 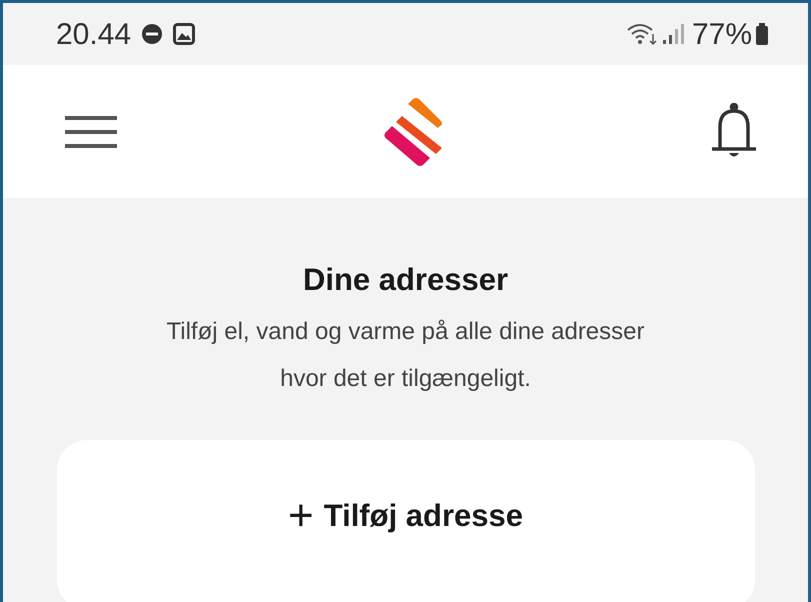 What do you see at coordinates (94, 34) in the screenshot?
I see `status-time: 20.44` at bounding box center [94, 34].